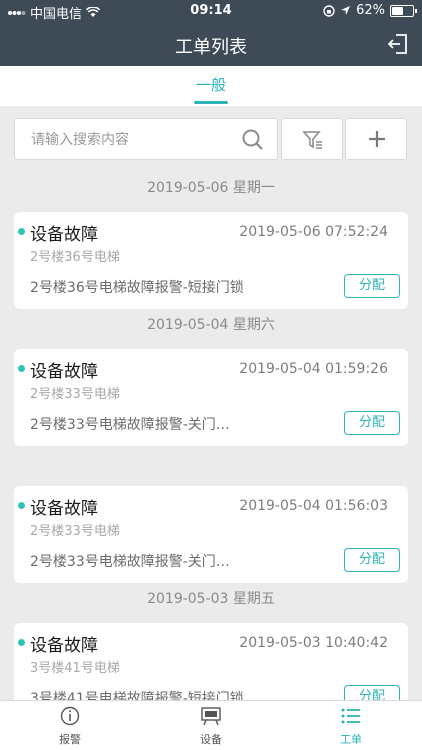 Image resolution: width=422 pixels, height=750 pixels. I want to click on search-icon, so click(253, 140).